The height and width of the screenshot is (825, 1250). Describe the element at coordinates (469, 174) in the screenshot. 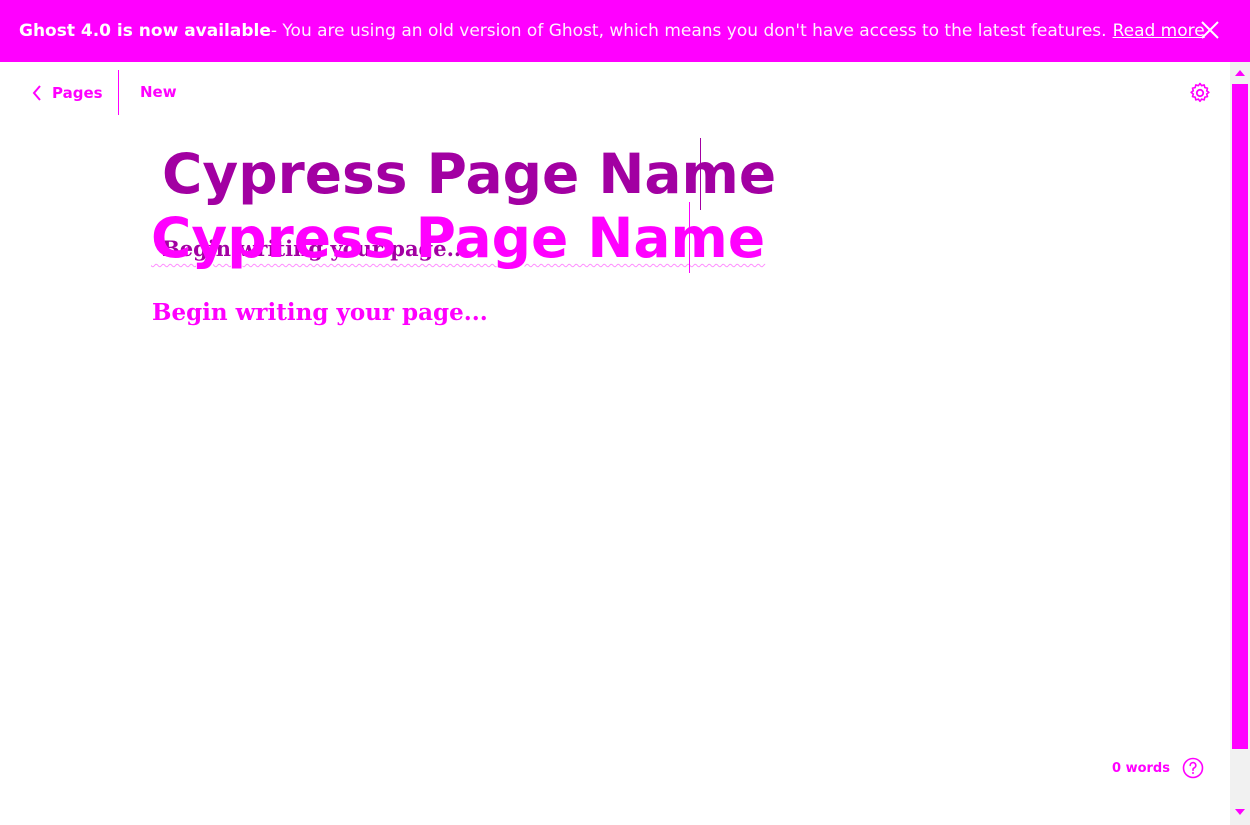

I see `page-title-duplicate: Cypress Page Name` at that location.